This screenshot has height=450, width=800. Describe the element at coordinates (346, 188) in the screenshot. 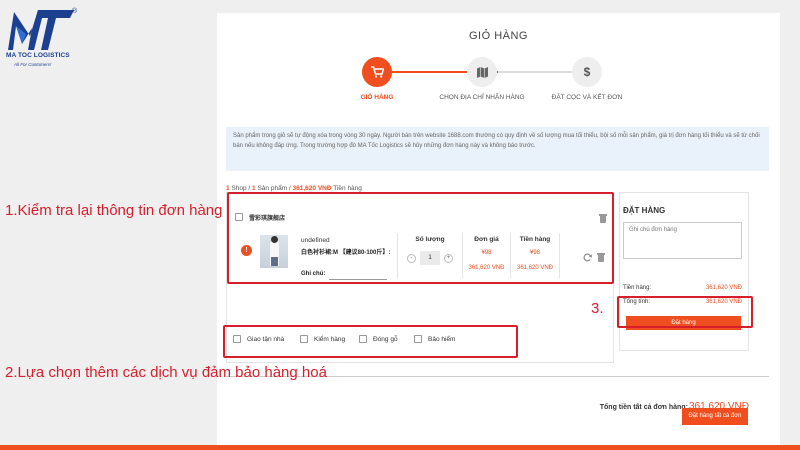

I see `summary-amount-label: Tiền hàng` at that location.